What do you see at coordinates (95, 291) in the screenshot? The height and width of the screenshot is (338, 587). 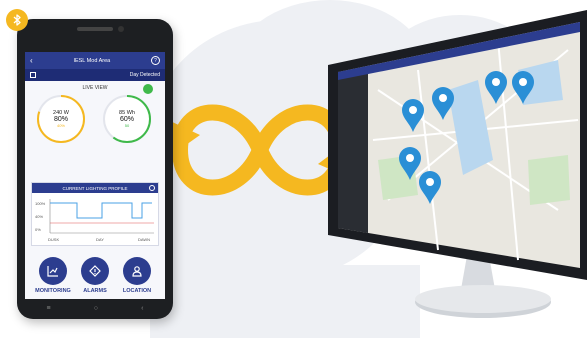 I see `alarms-label: ALARMS` at bounding box center [95, 291].